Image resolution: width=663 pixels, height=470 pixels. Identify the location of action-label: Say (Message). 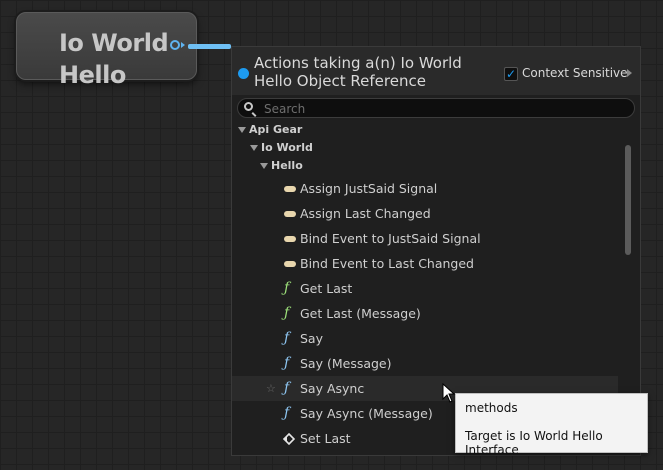
(346, 363).